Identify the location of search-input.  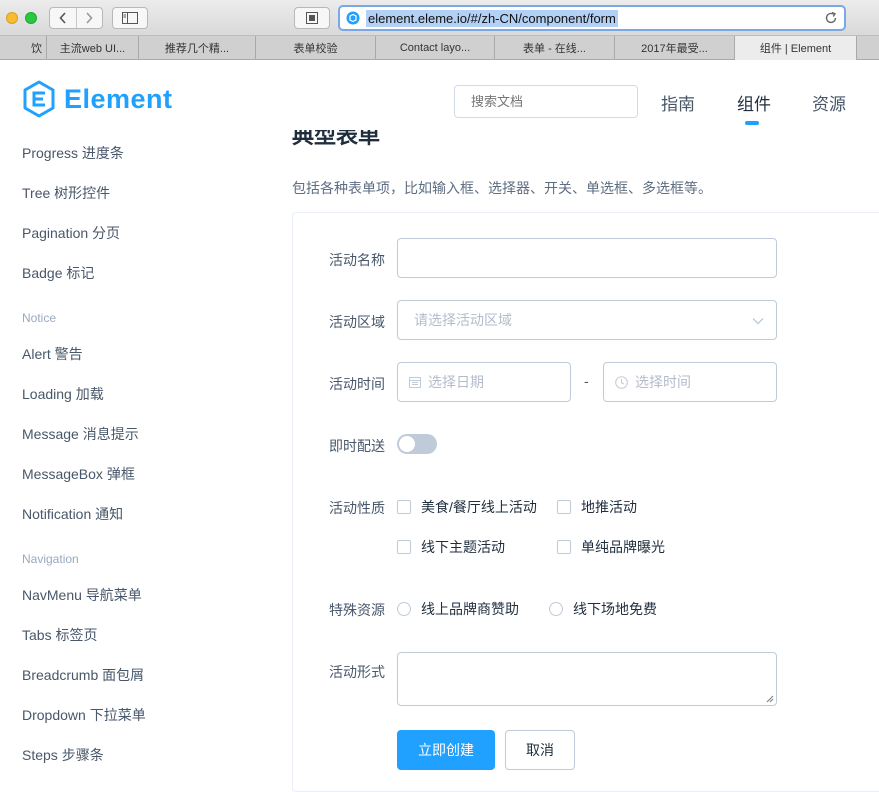
(546, 101).